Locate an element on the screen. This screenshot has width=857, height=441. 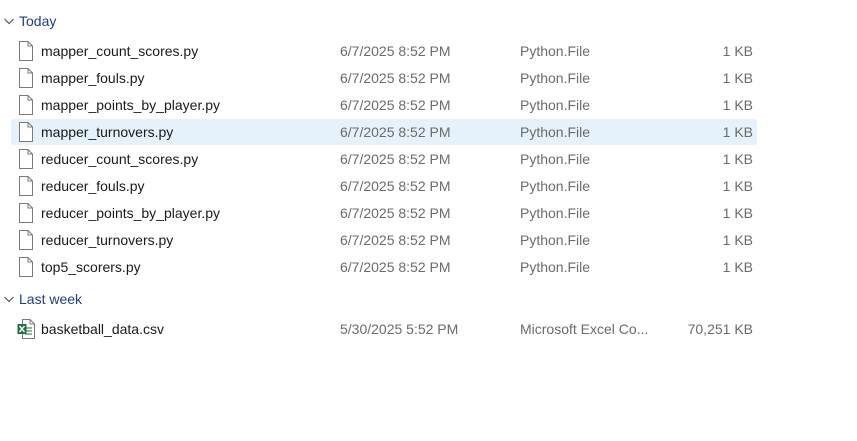
group-header-last-week: Last week is located at coordinates (41, 299).